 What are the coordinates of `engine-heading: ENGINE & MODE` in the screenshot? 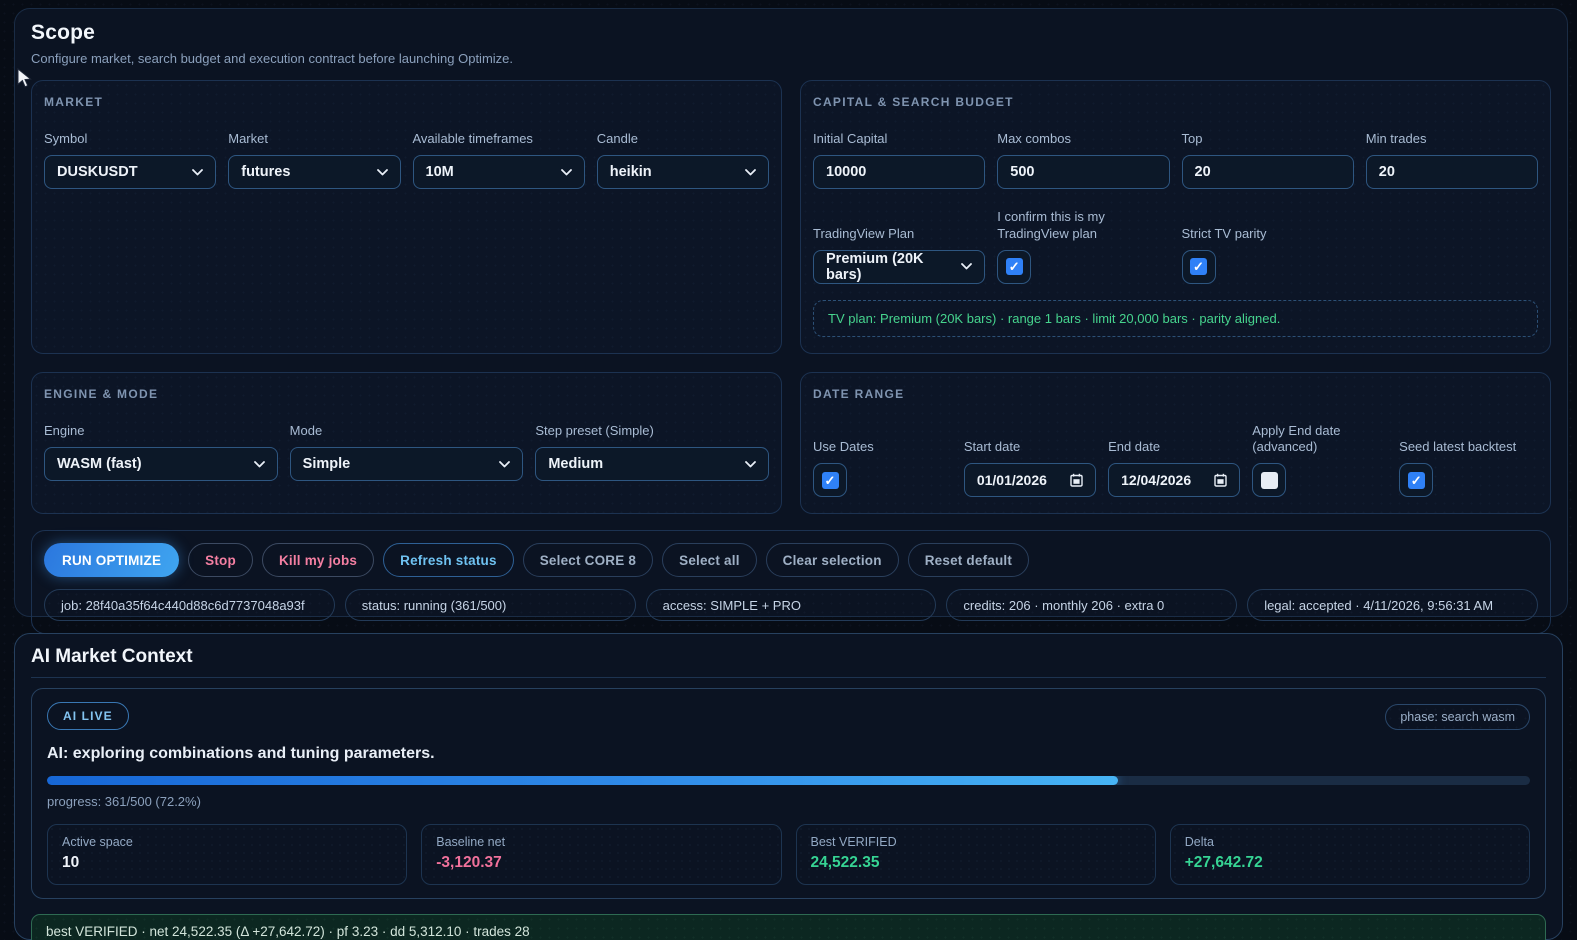 It's located at (101, 393).